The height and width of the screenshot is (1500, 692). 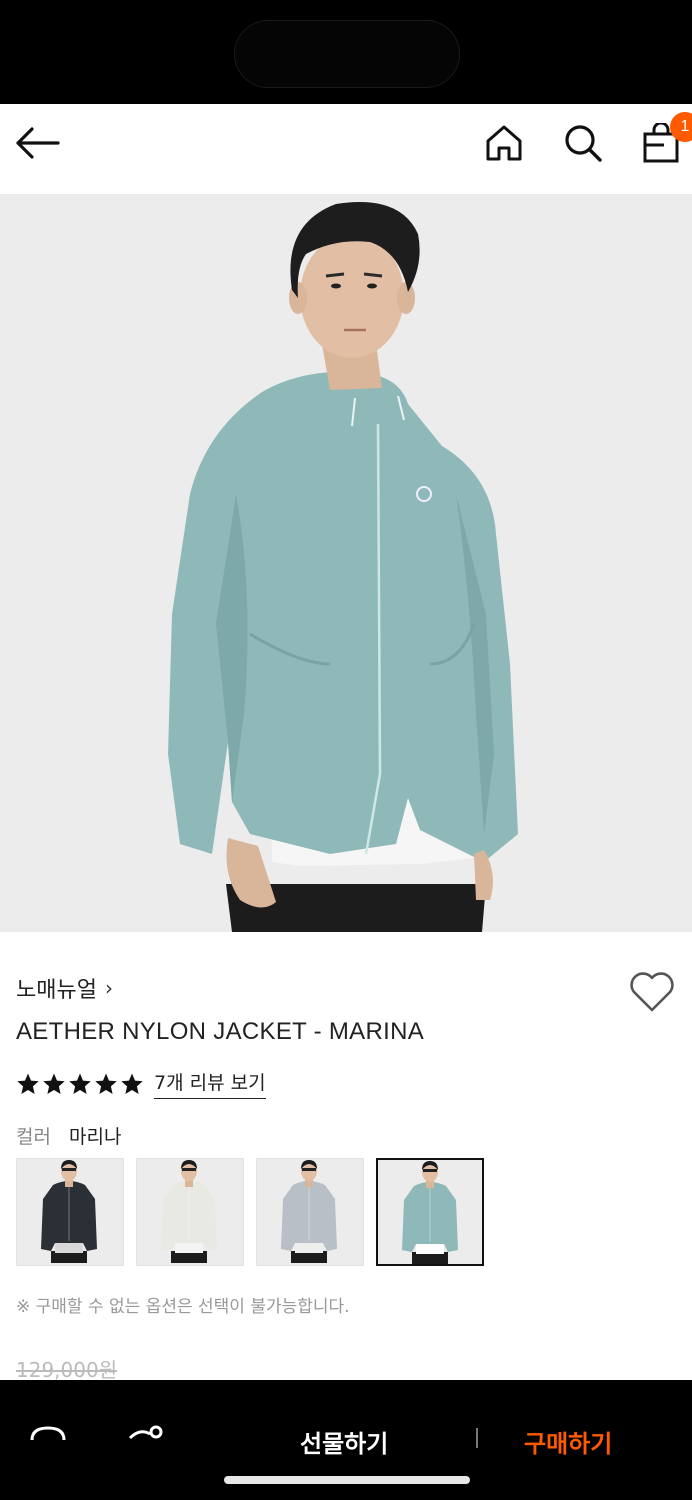 I want to click on dynamic-island, so click(x=347, y=54).